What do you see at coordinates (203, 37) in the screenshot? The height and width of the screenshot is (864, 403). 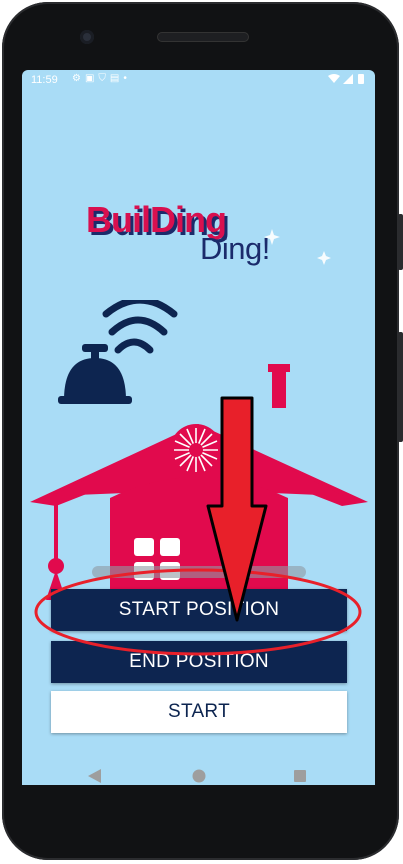 I see `earpiece-speaker` at bounding box center [203, 37].